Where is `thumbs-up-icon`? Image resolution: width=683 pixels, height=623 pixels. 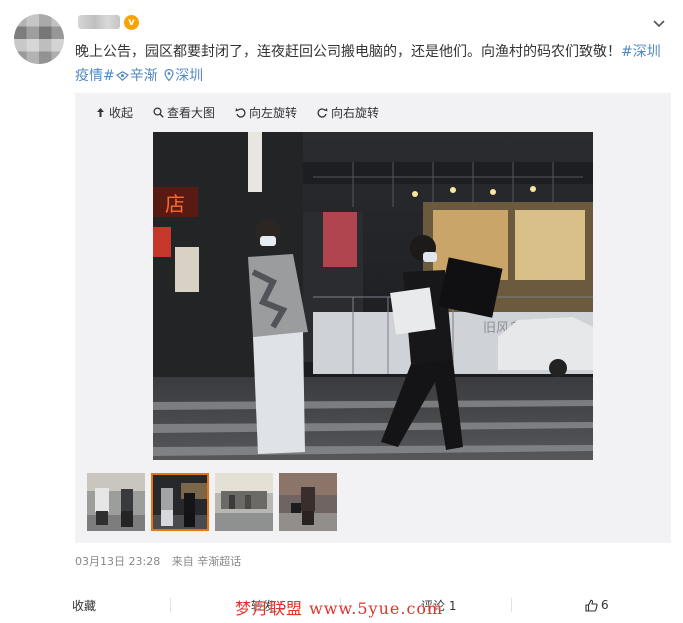 thumbs-up-icon is located at coordinates (591, 605).